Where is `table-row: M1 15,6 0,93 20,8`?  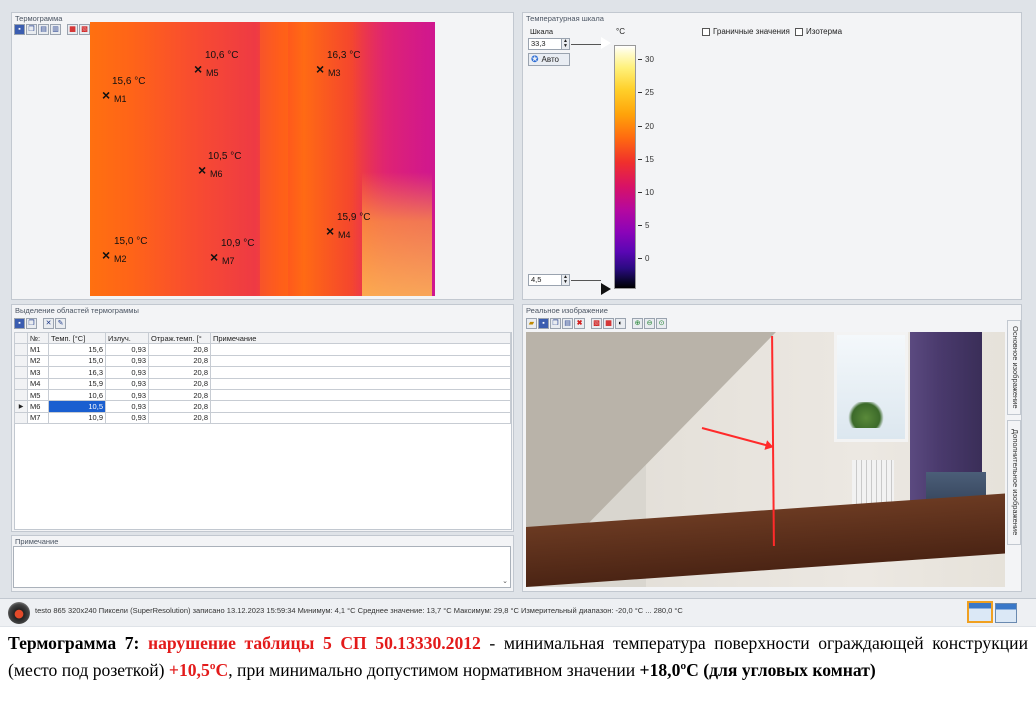 table-row: M1 15,6 0,93 20,8 is located at coordinates (262, 349).